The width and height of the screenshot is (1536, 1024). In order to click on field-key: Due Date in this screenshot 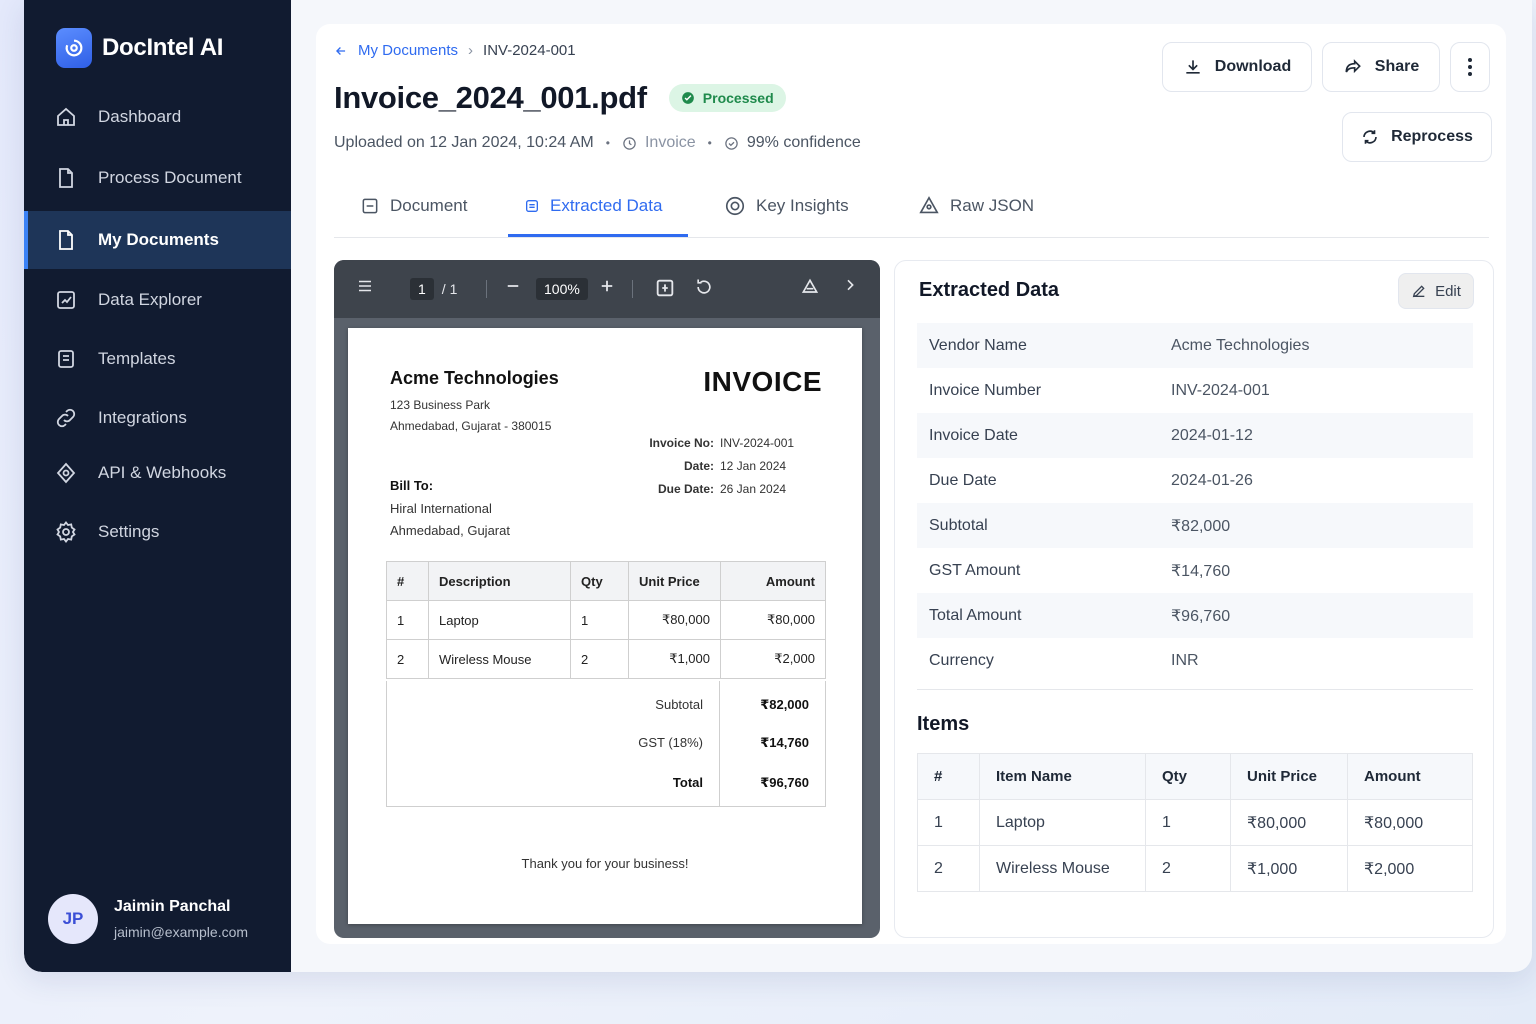, I will do `click(963, 480)`.